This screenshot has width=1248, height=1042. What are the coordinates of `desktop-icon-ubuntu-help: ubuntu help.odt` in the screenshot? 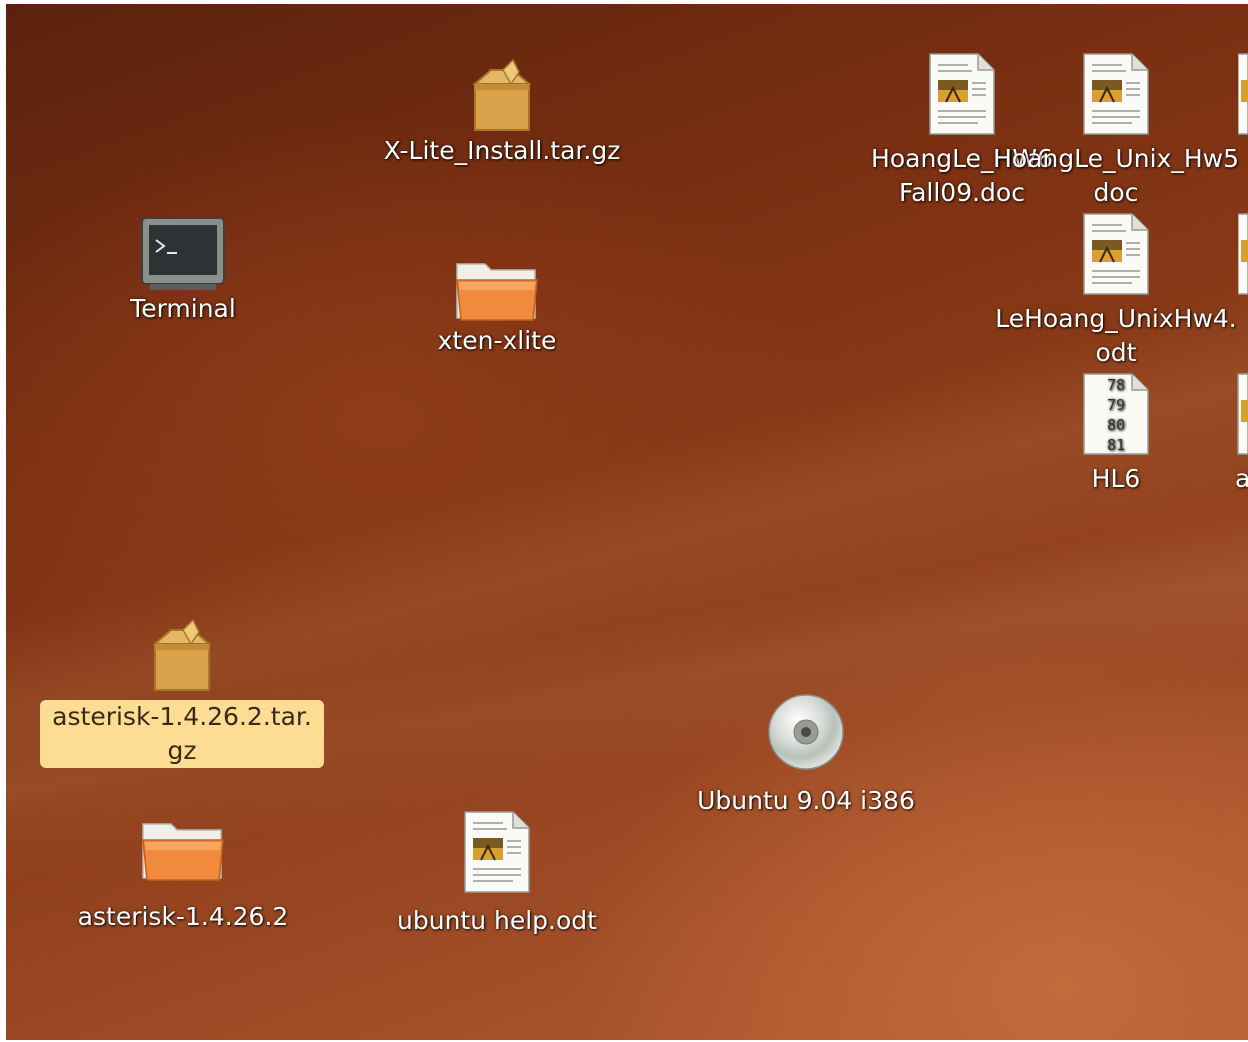 It's located at (497, 874).